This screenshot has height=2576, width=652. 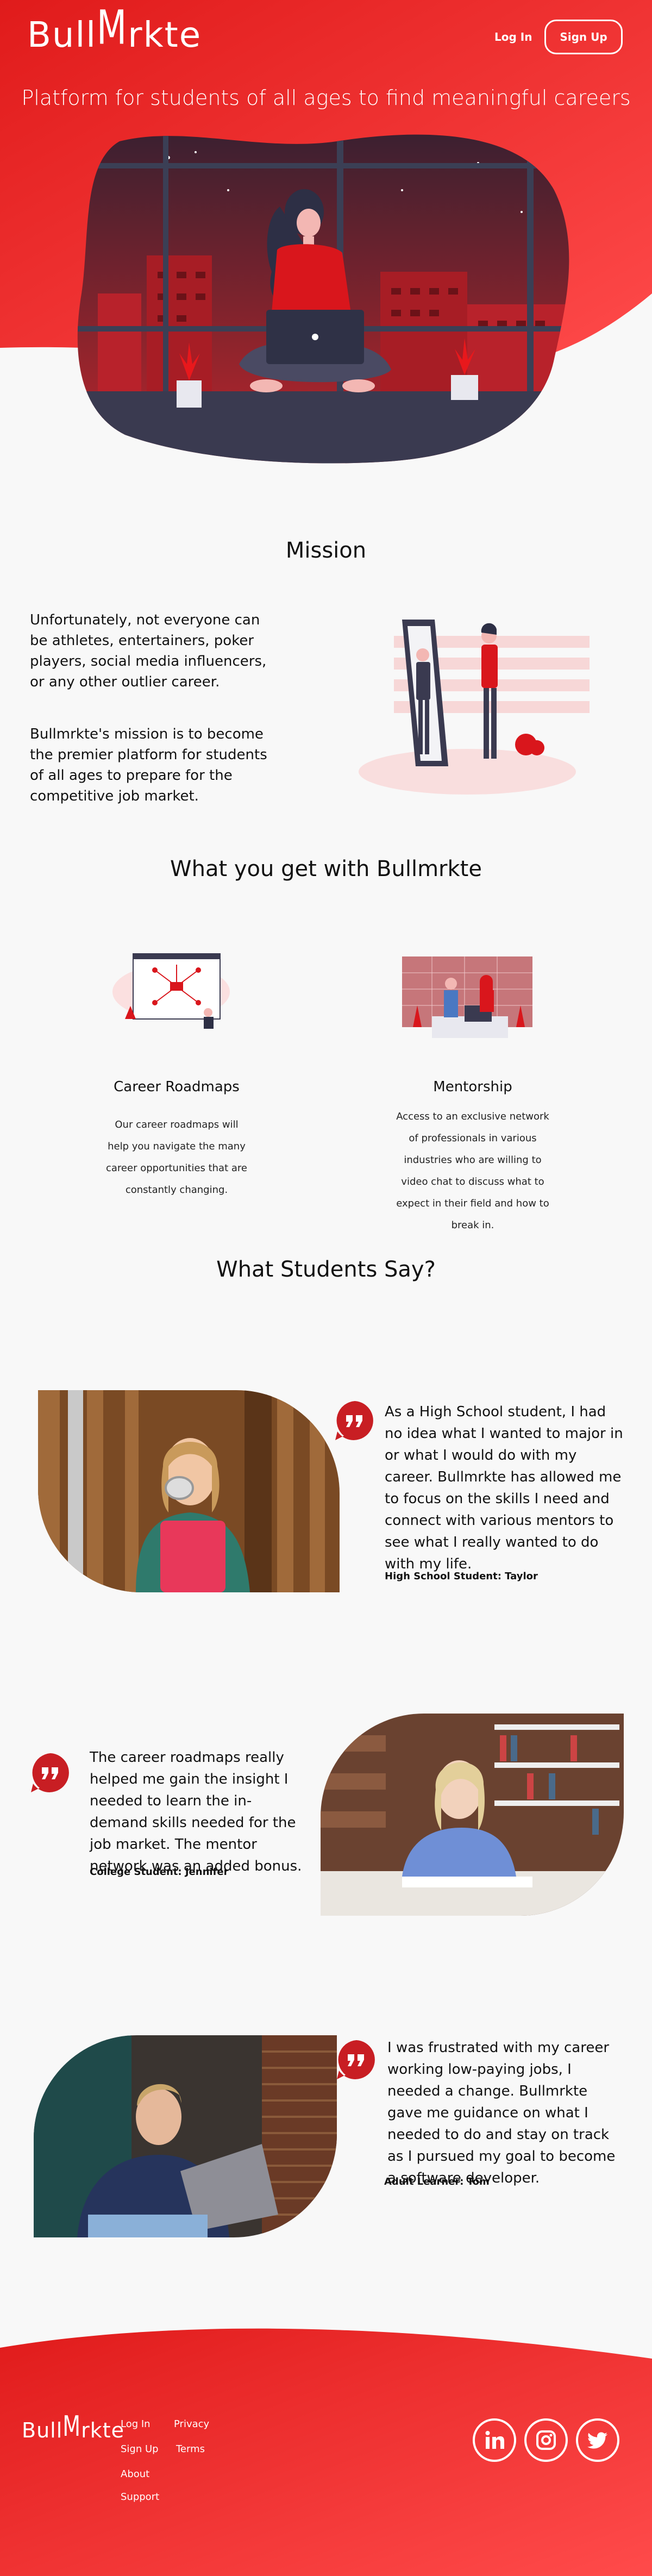 What do you see at coordinates (583, 37) in the screenshot?
I see `signup-button: Sign Up` at bounding box center [583, 37].